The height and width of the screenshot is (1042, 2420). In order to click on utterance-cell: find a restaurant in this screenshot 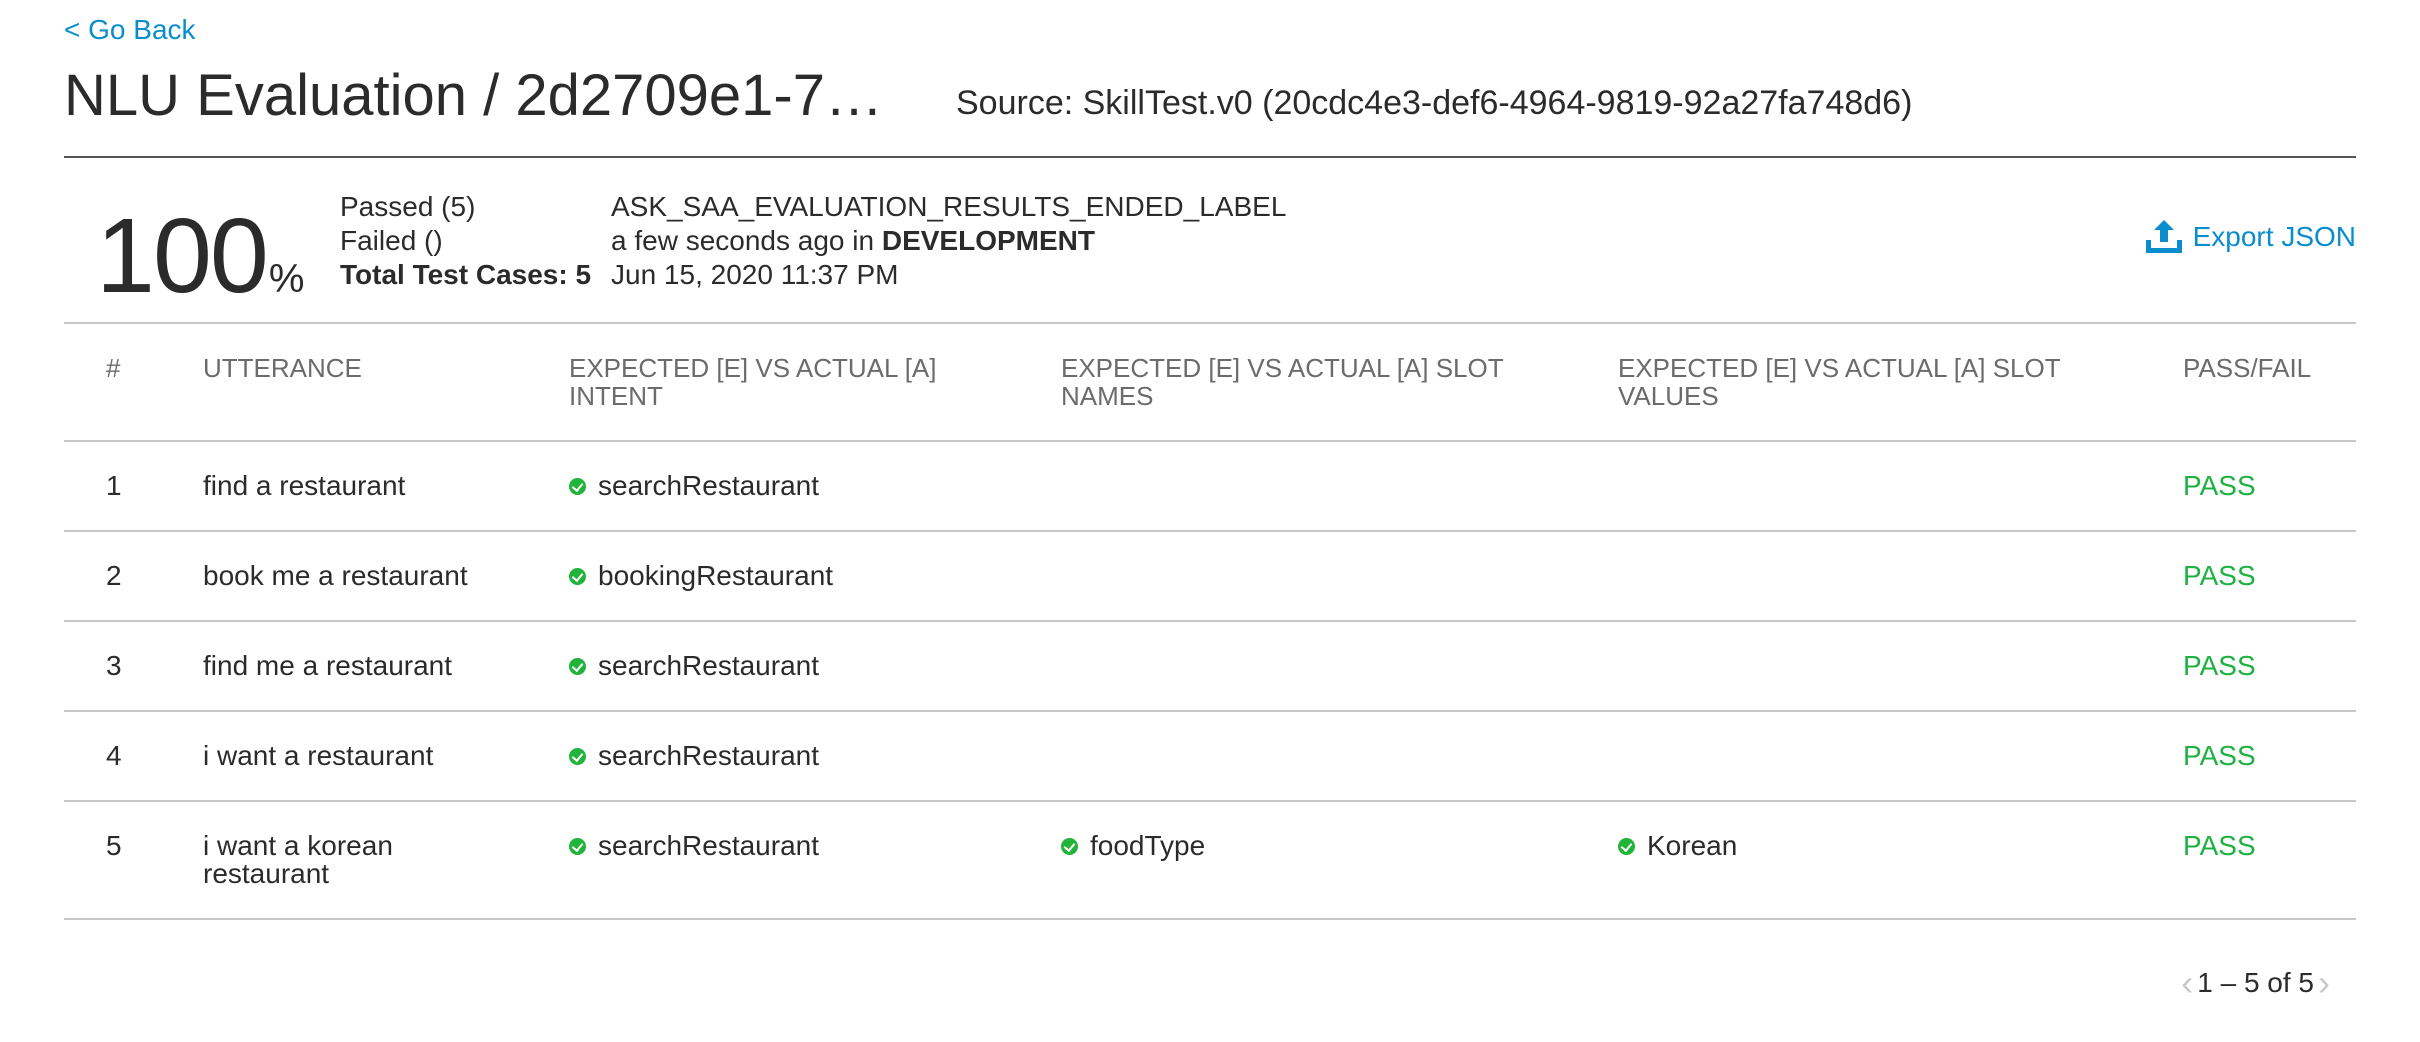, I will do `click(304, 485)`.